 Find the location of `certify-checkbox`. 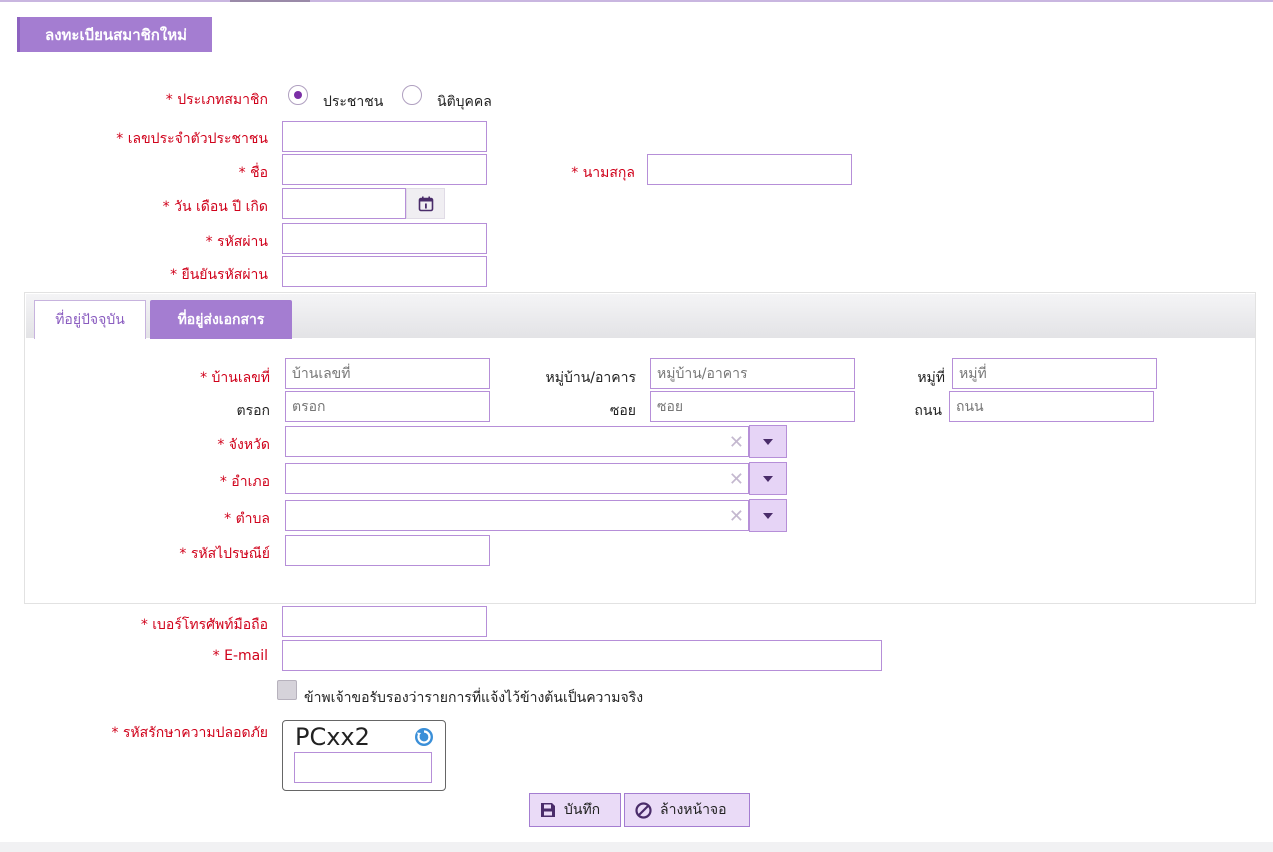

certify-checkbox is located at coordinates (287, 690).